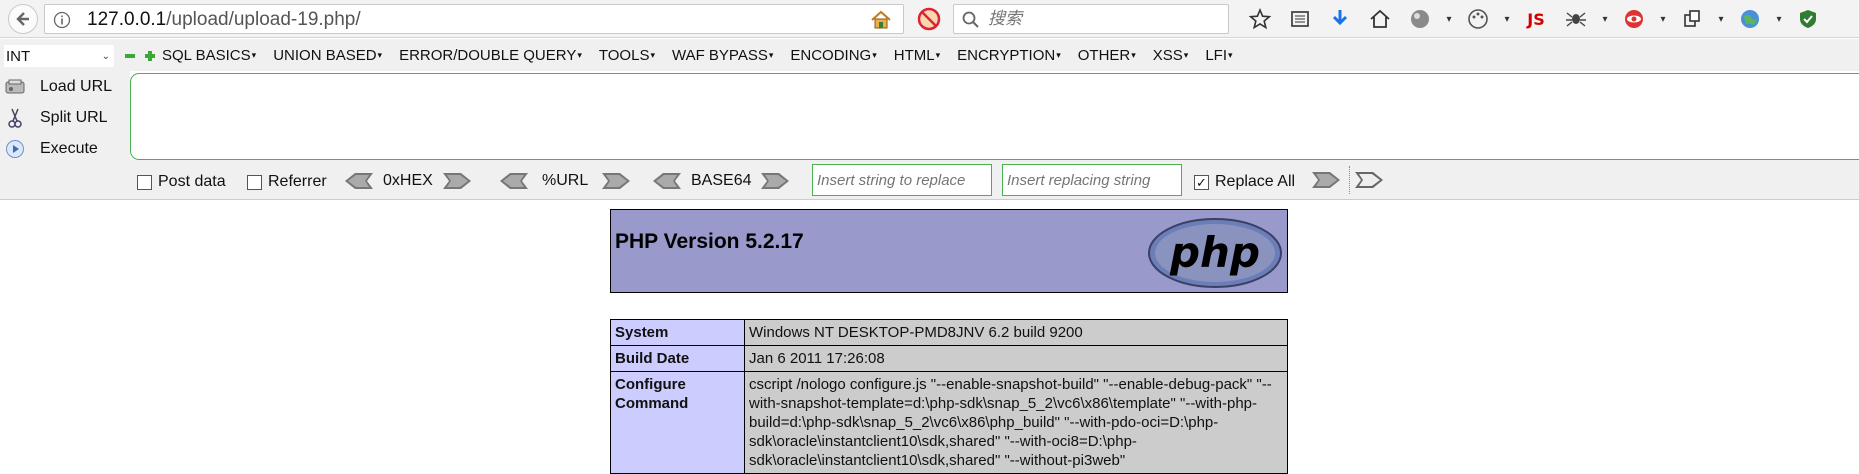 The height and width of the screenshot is (474, 1859). Describe the element at coordinates (18, 56) in the screenshot. I see `int-select-value: INT` at that location.